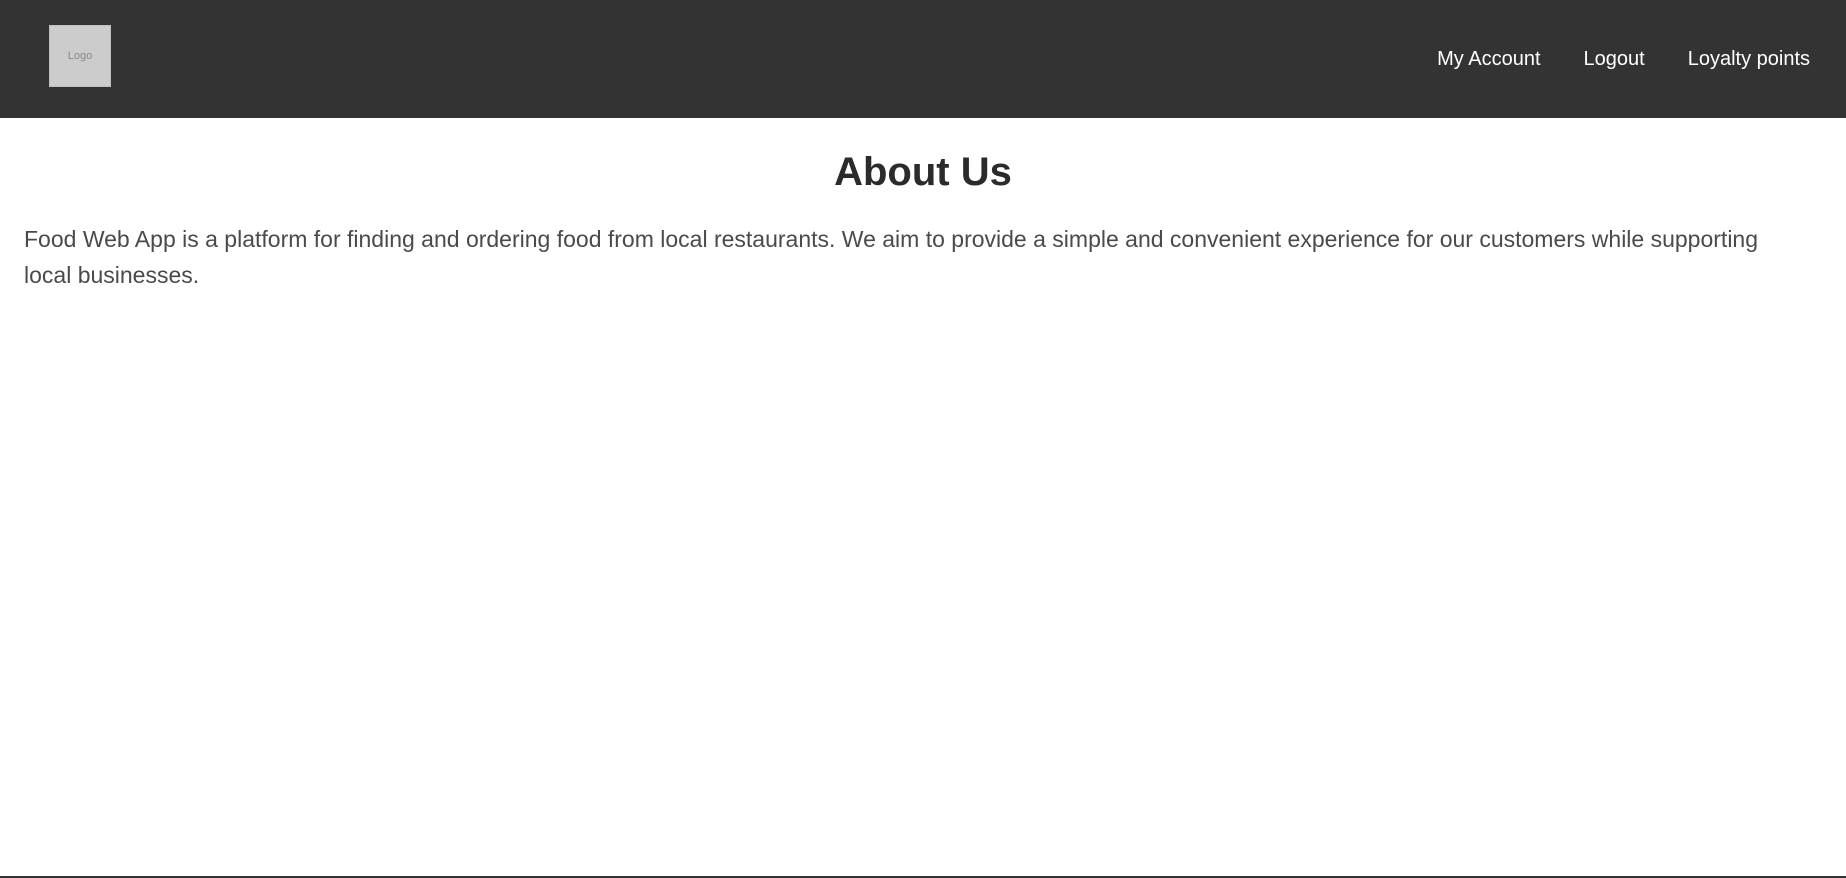 This screenshot has width=1846, height=878. Describe the element at coordinates (1614, 59) in the screenshot. I see `nav-logout-link: Logout` at that location.